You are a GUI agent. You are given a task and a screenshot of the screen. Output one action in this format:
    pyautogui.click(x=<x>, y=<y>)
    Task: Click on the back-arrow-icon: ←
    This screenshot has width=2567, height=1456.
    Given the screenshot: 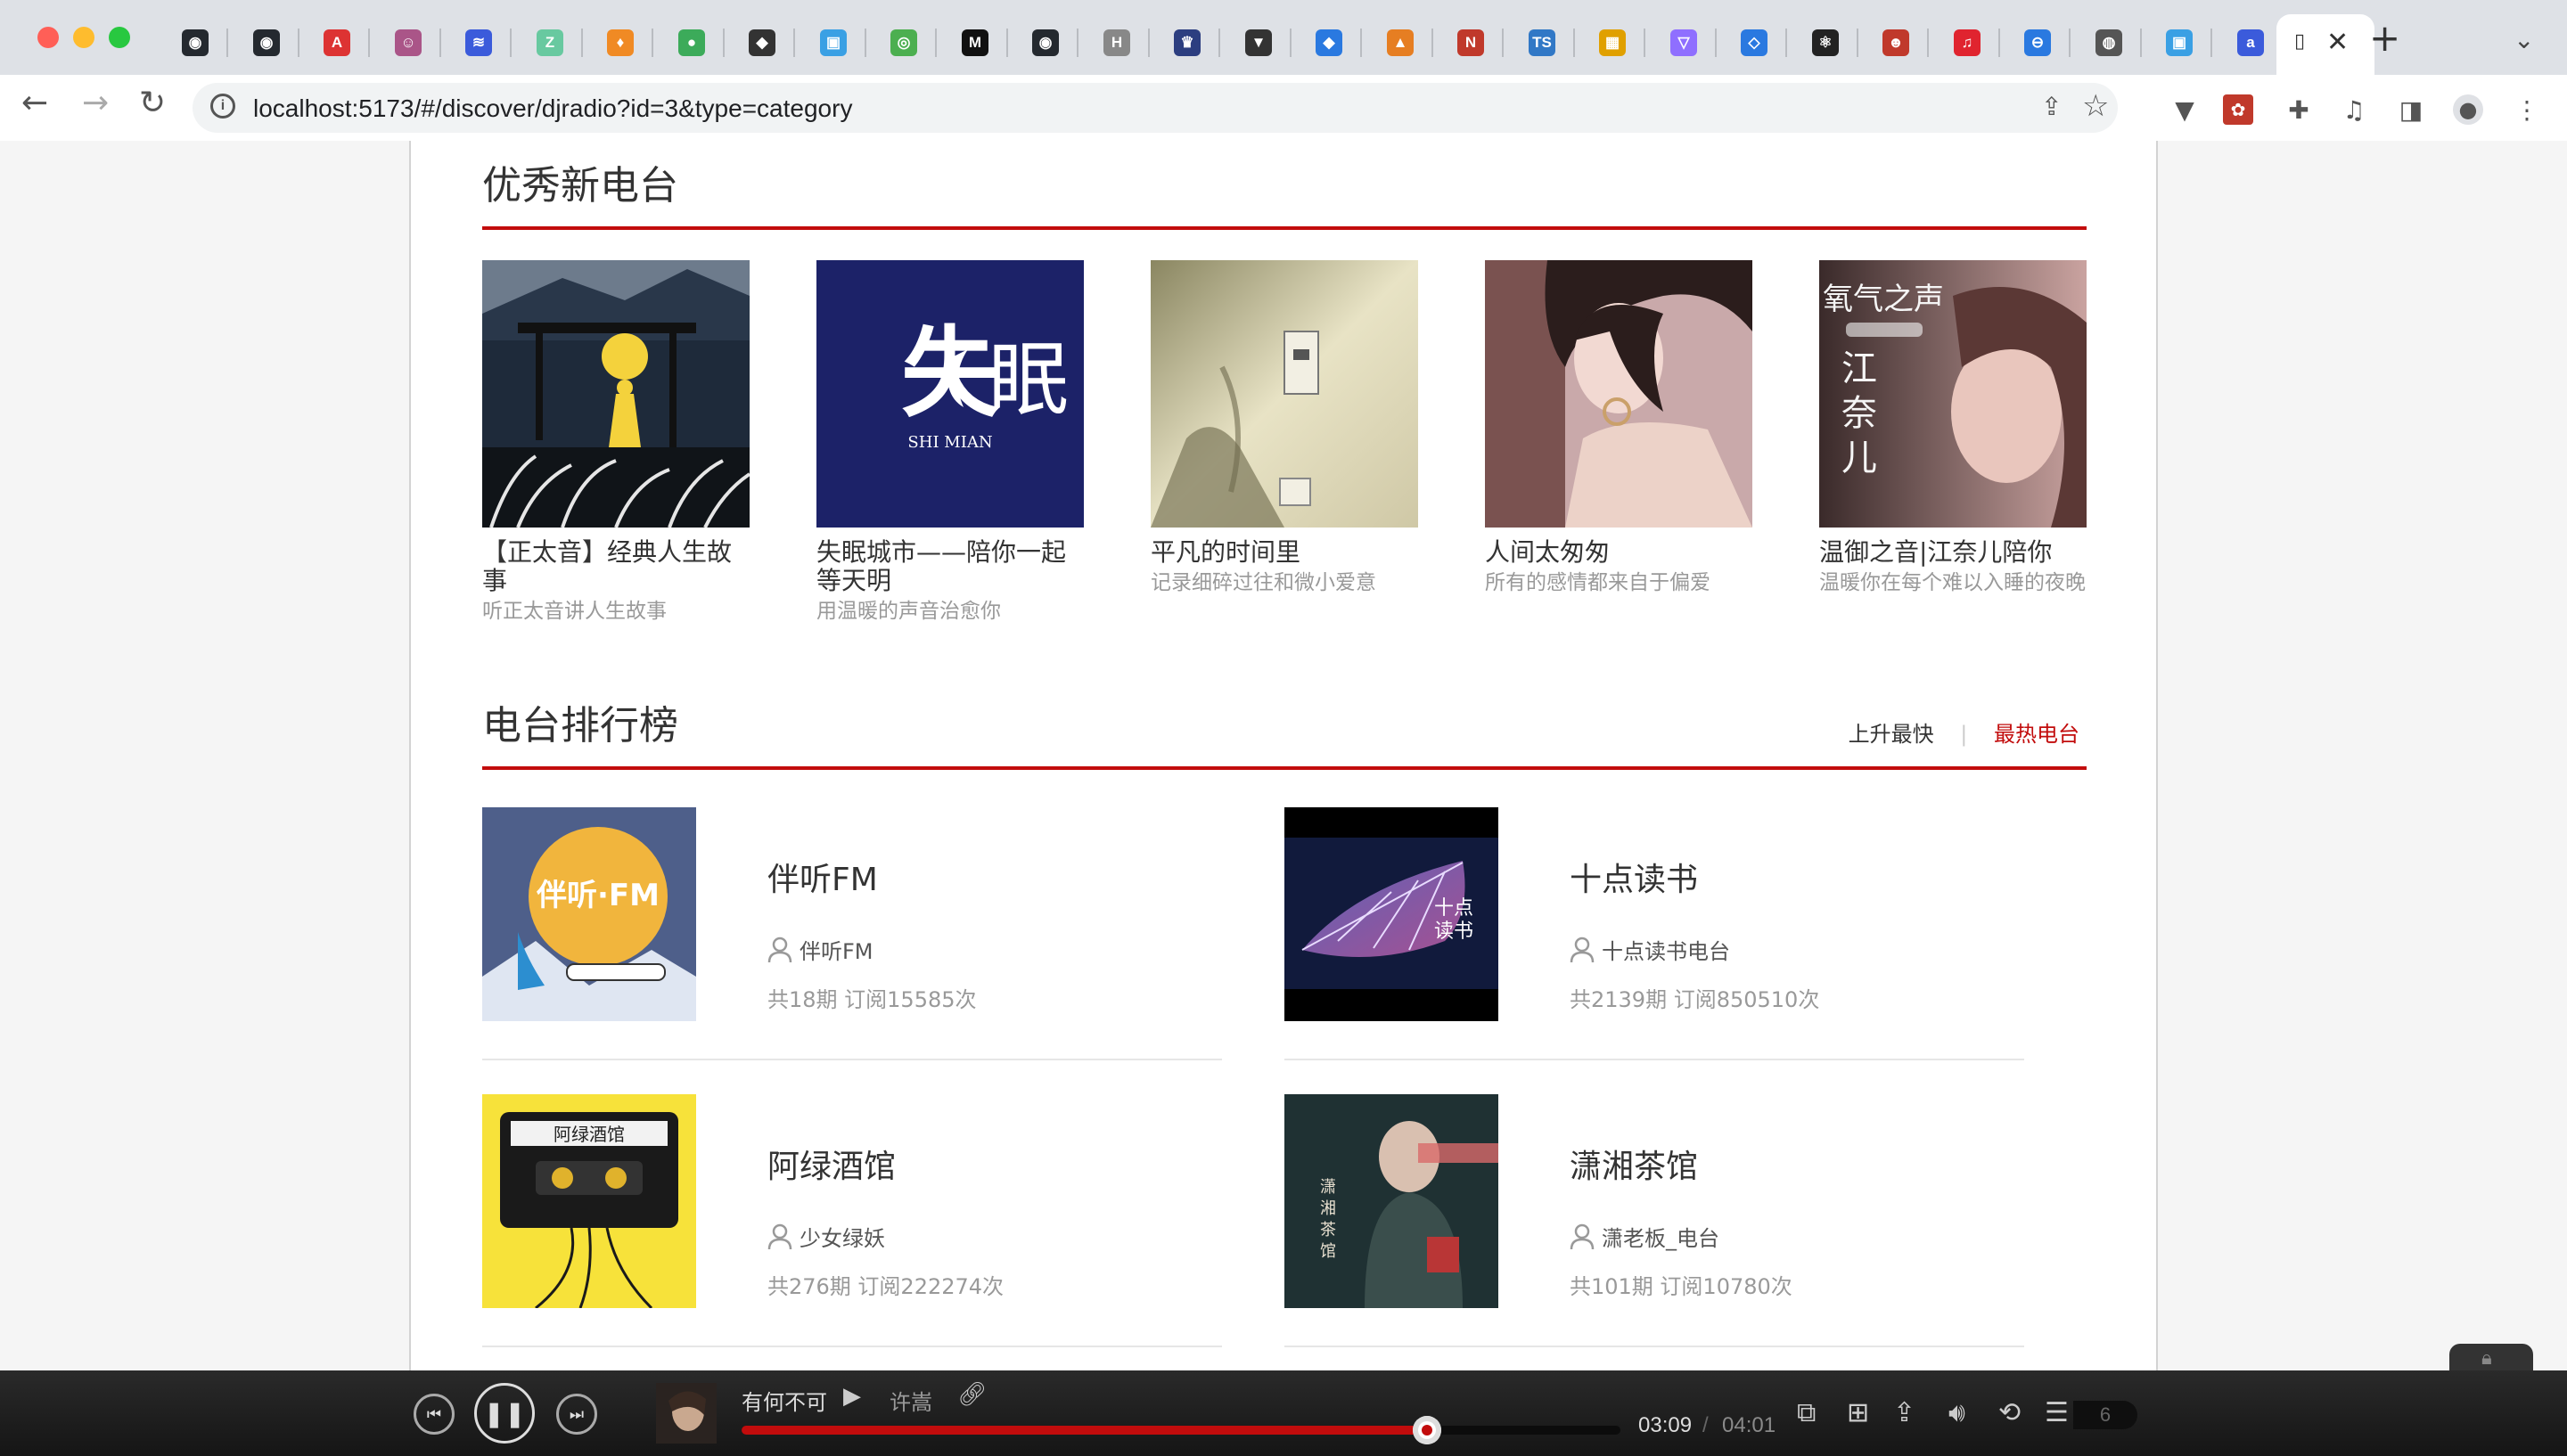 What is the action you would take?
    pyautogui.click(x=34, y=103)
    